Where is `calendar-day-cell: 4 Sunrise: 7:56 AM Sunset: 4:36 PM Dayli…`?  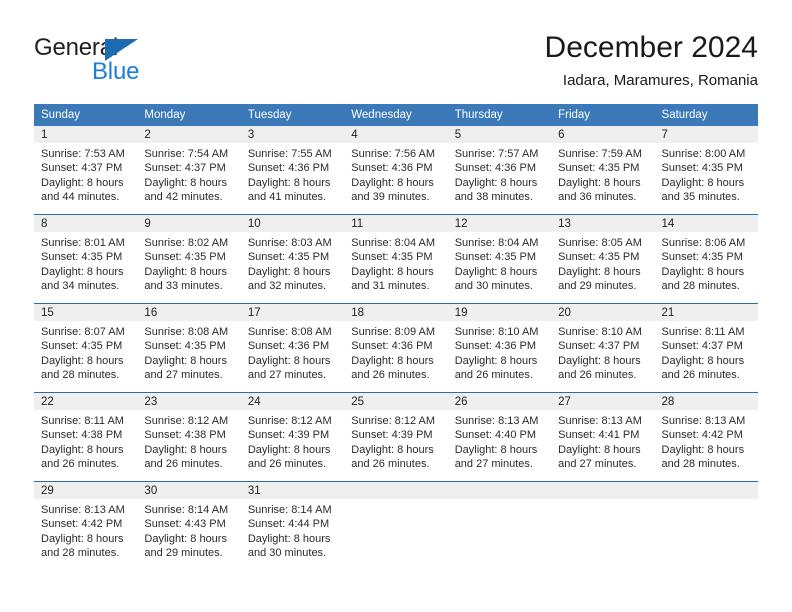 calendar-day-cell: 4 Sunrise: 7:56 AM Sunset: 4:36 PM Dayli… is located at coordinates (396, 170).